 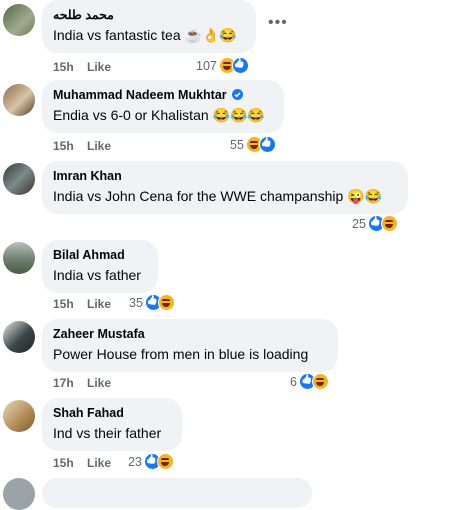 What do you see at coordinates (63, 383) in the screenshot?
I see `comment-time: 17h` at bounding box center [63, 383].